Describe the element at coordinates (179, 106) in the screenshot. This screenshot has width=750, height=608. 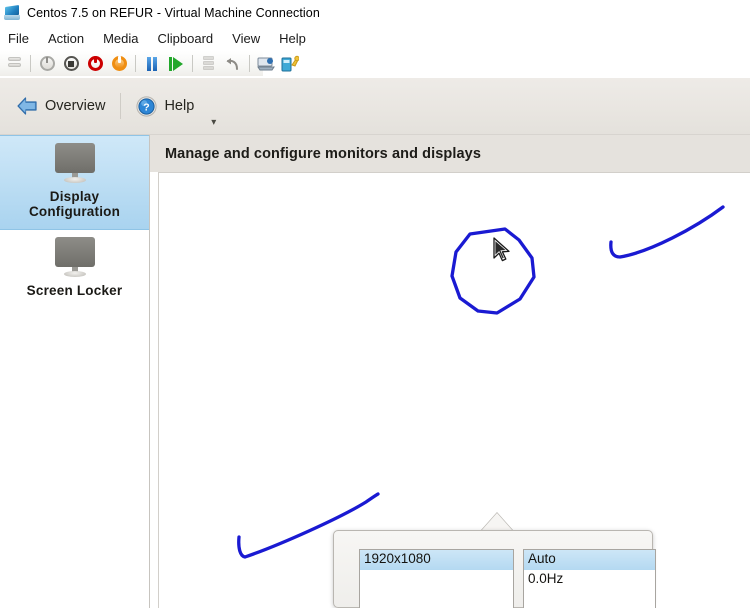
I see `help-label: Help` at that location.